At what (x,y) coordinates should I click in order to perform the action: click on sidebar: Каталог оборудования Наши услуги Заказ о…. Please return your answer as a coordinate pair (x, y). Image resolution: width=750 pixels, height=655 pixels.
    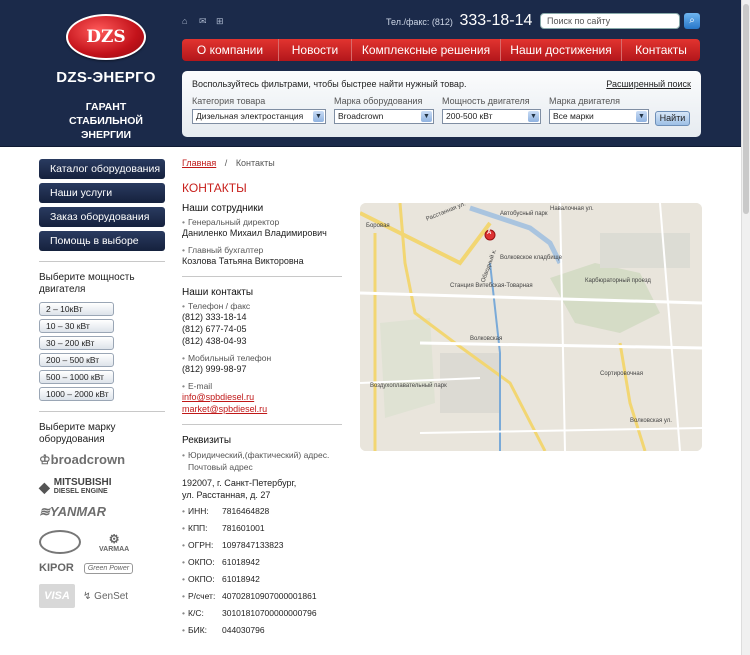
    Looking at the image, I should click on (102, 383).